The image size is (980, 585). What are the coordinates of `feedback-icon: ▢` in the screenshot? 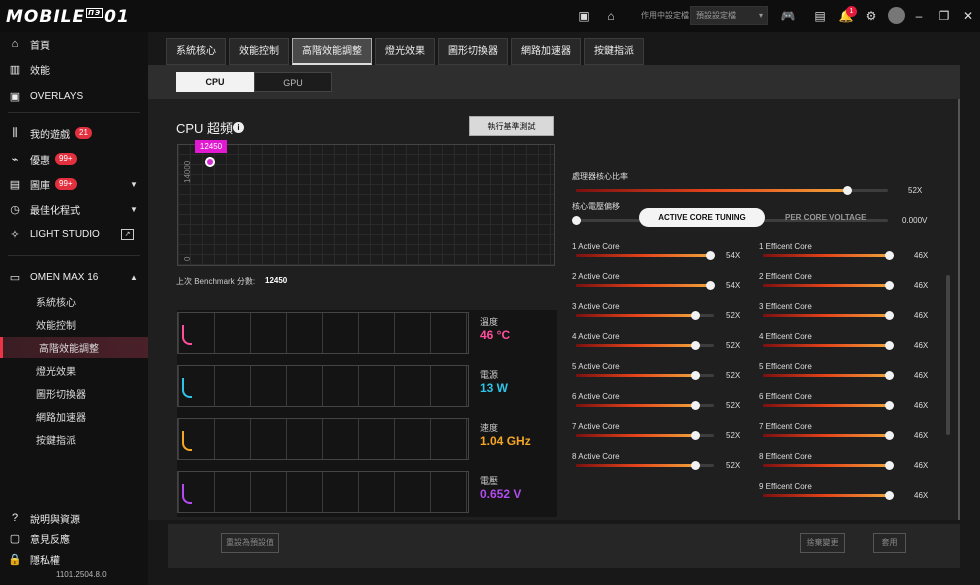 It's located at (15, 538).